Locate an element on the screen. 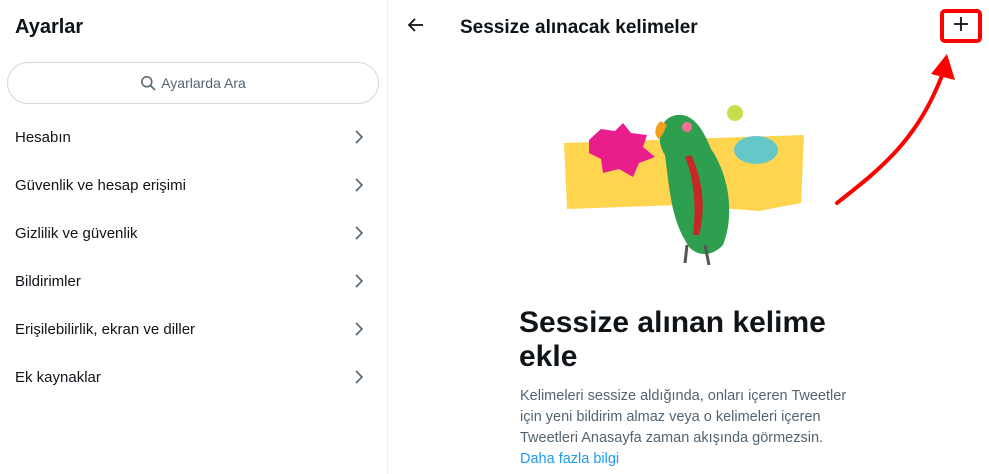  menu-item-label: Güvenlik ve hesap erişimi is located at coordinates (100, 185).